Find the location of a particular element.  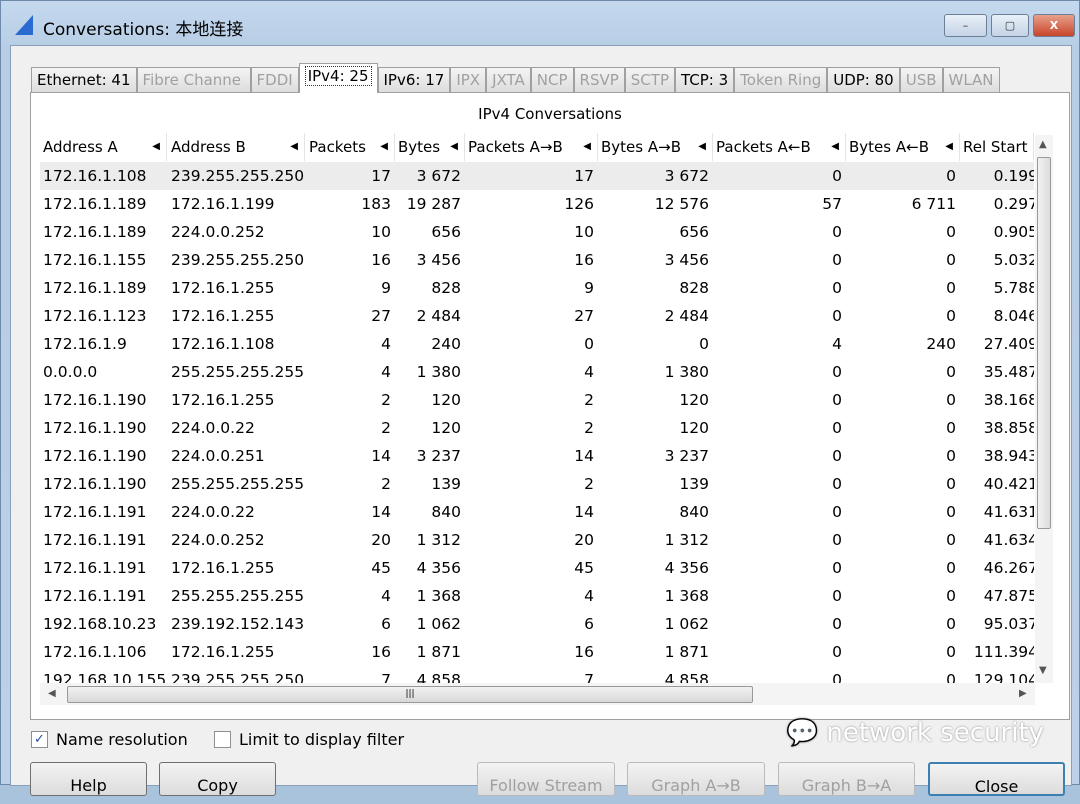

maximize-button: ▢ is located at coordinates (1010, 25).